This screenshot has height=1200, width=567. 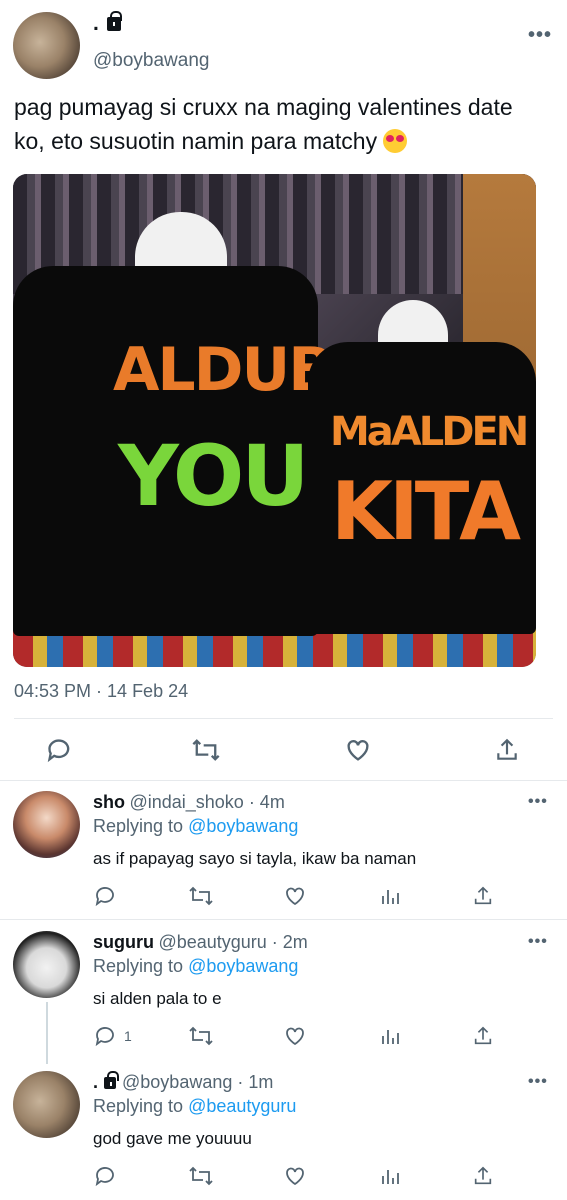 I want to click on reply-header: sho @indai_shoko · 4m, so click(x=189, y=802).